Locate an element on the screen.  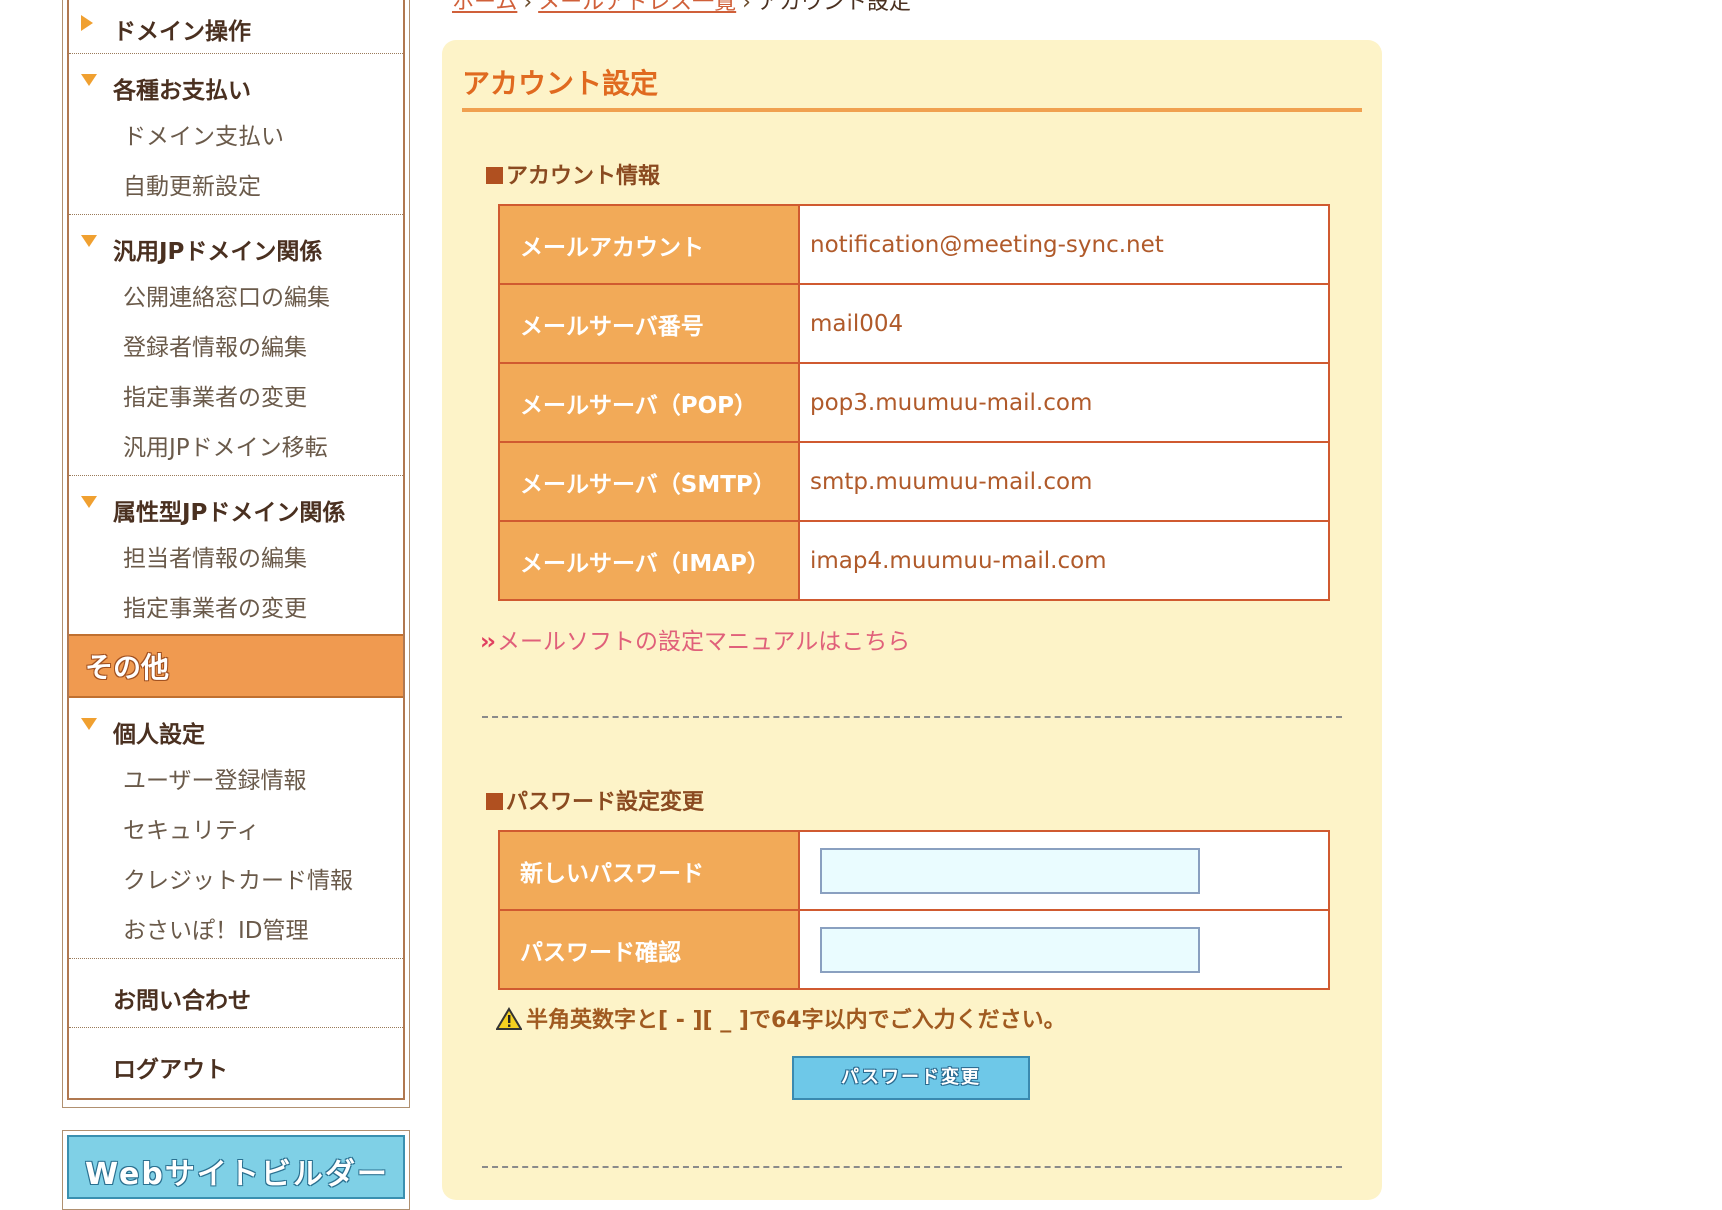
sidebar-item-jp-transfer: 汎用JPドメイン移転 is located at coordinates (236, 448).